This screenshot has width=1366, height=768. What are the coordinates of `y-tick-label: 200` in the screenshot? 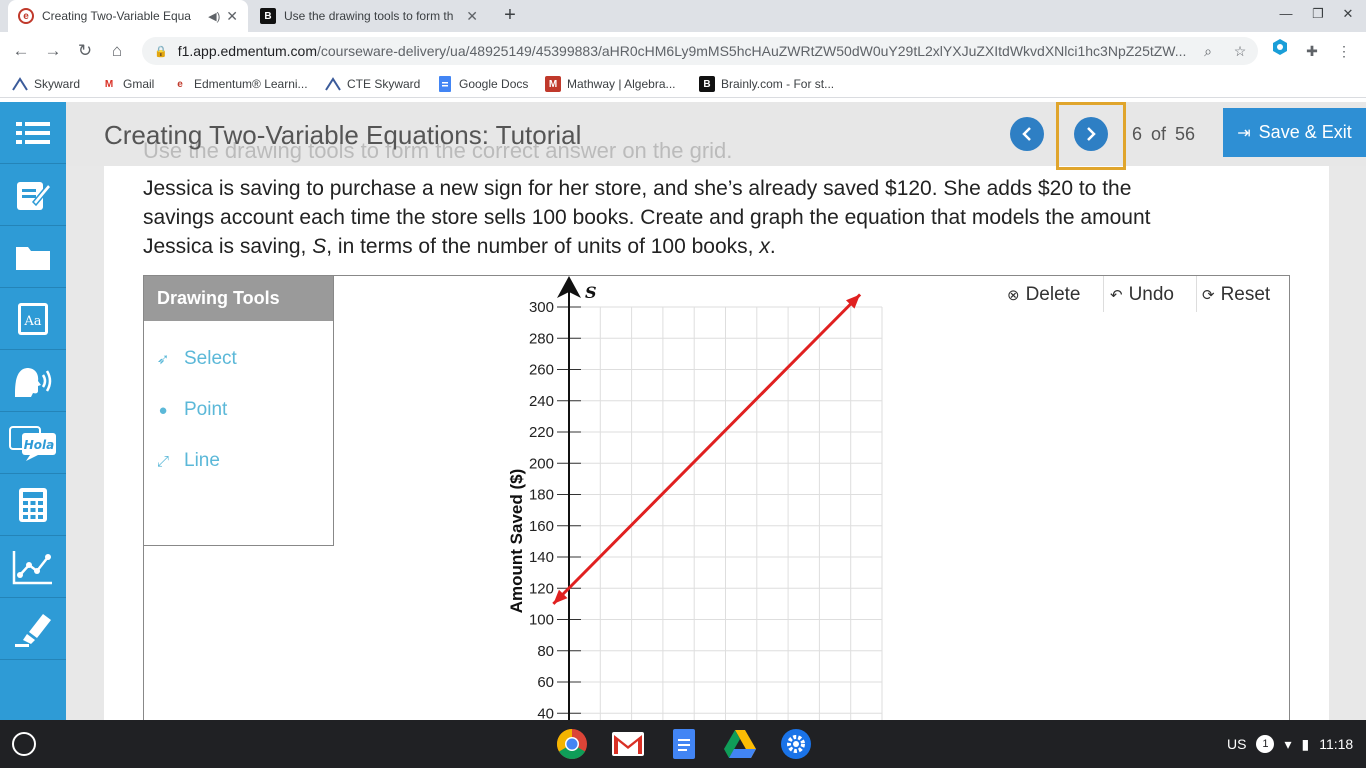 It's located at (541, 463).